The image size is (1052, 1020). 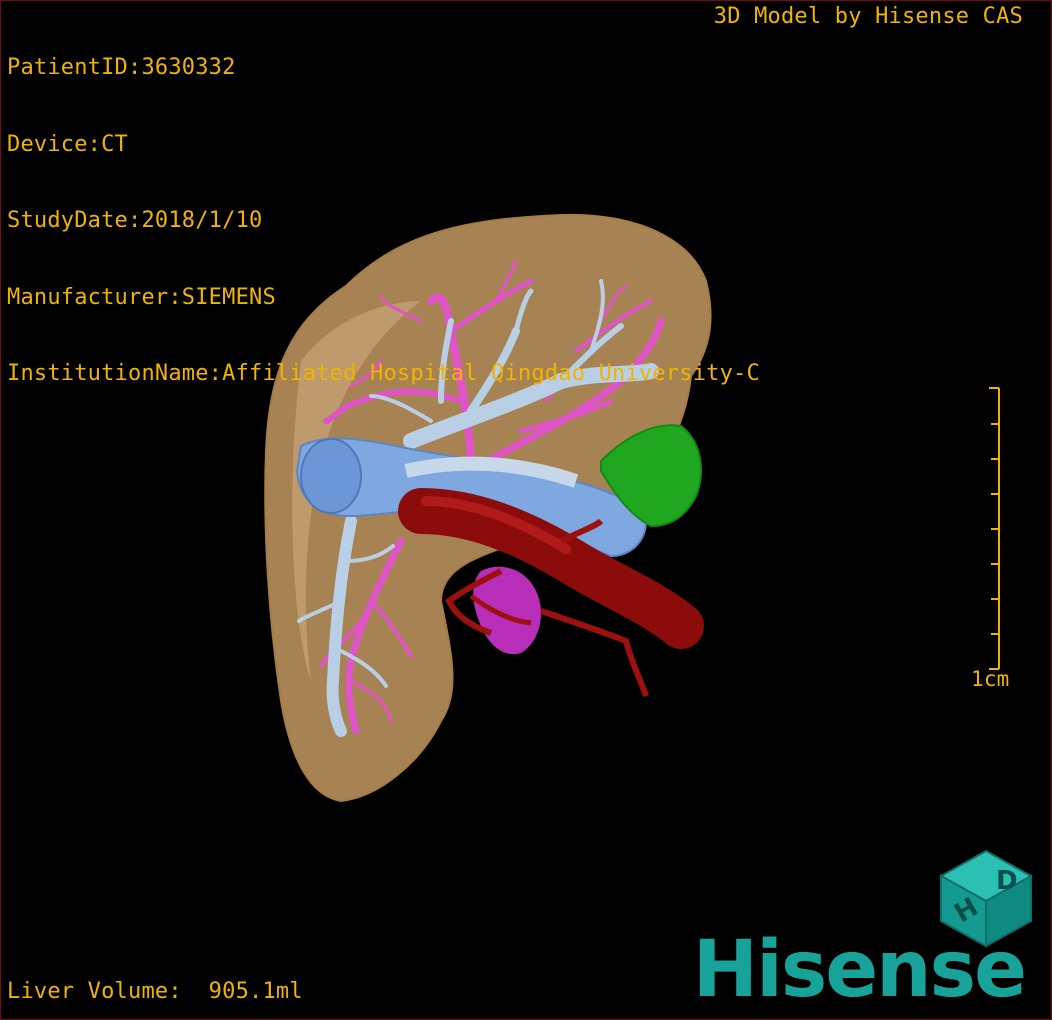 What do you see at coordinates (859, 970) in the screenshot?
I see `hisense-logo: Hisense` at bounding box center [859, 970].